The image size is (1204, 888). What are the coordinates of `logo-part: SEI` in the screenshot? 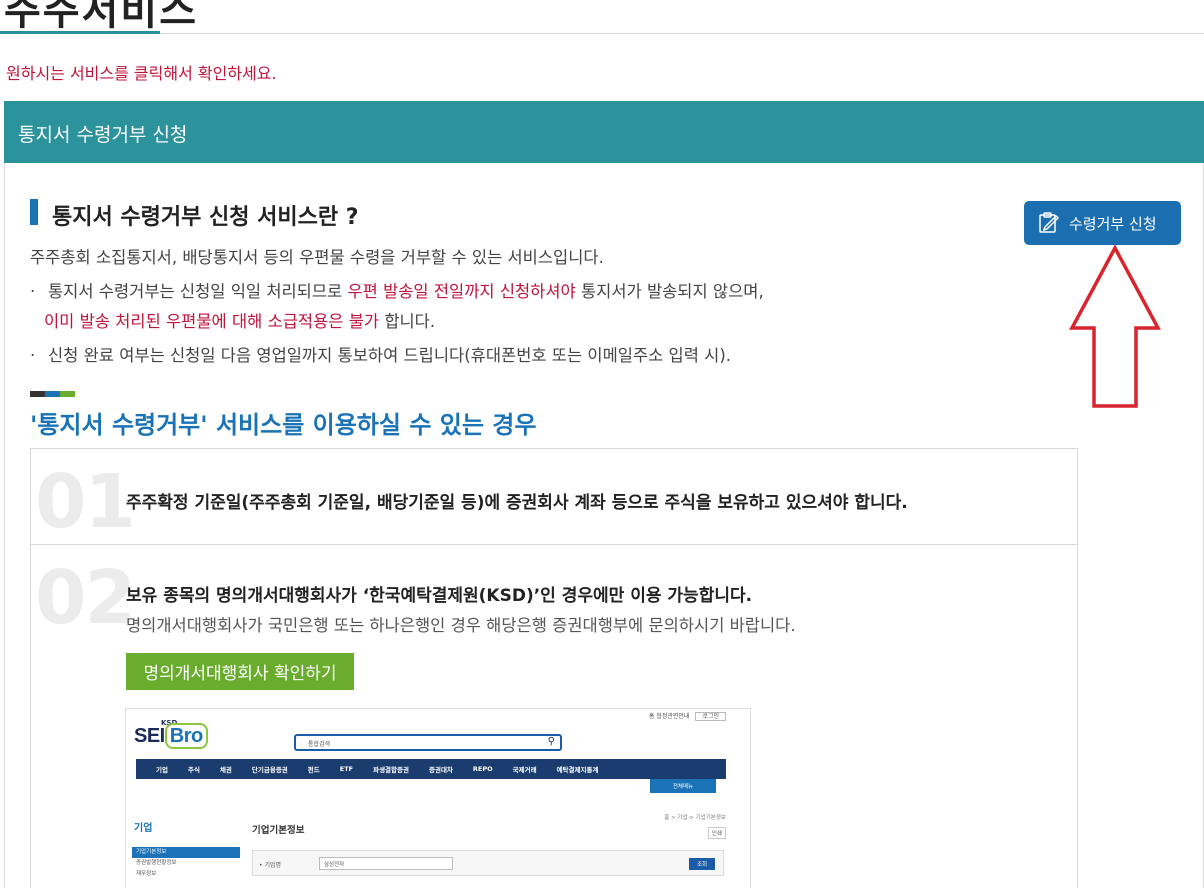 It's located at (149, 736).